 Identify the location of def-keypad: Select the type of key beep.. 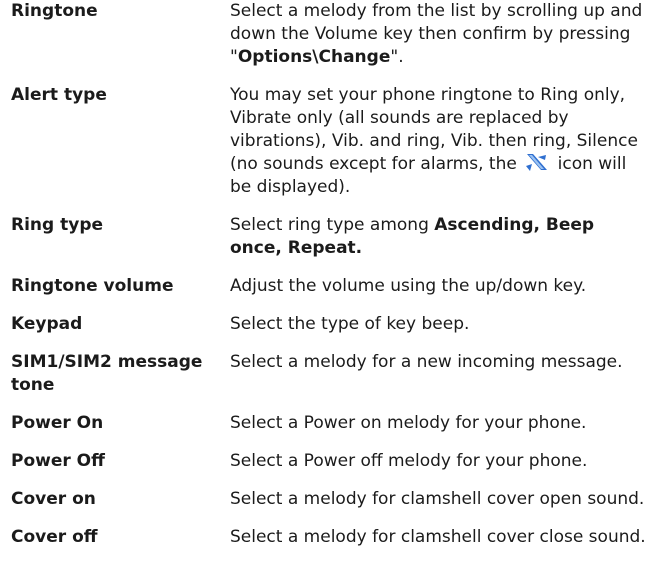
(350, 324).